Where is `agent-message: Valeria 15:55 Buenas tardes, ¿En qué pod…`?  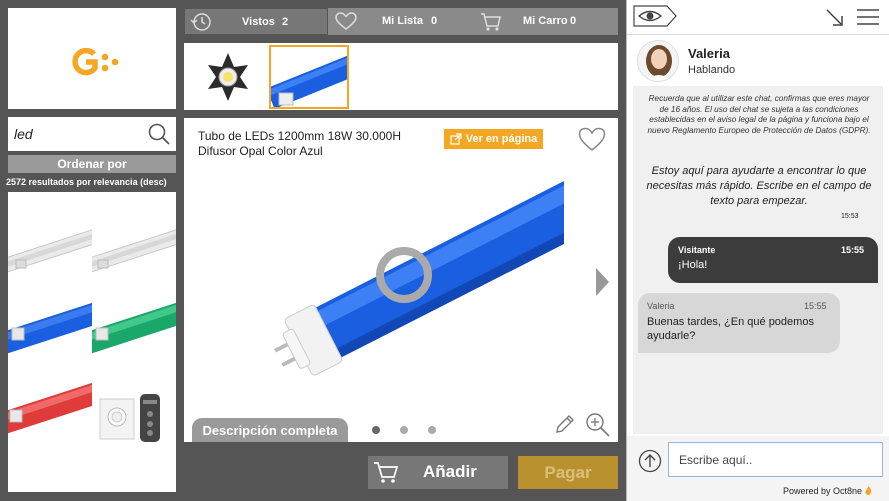 agent-message: Valeria 15:55 Buenas tardes, ¿En qué pod… is located at coordinates (739, 323).